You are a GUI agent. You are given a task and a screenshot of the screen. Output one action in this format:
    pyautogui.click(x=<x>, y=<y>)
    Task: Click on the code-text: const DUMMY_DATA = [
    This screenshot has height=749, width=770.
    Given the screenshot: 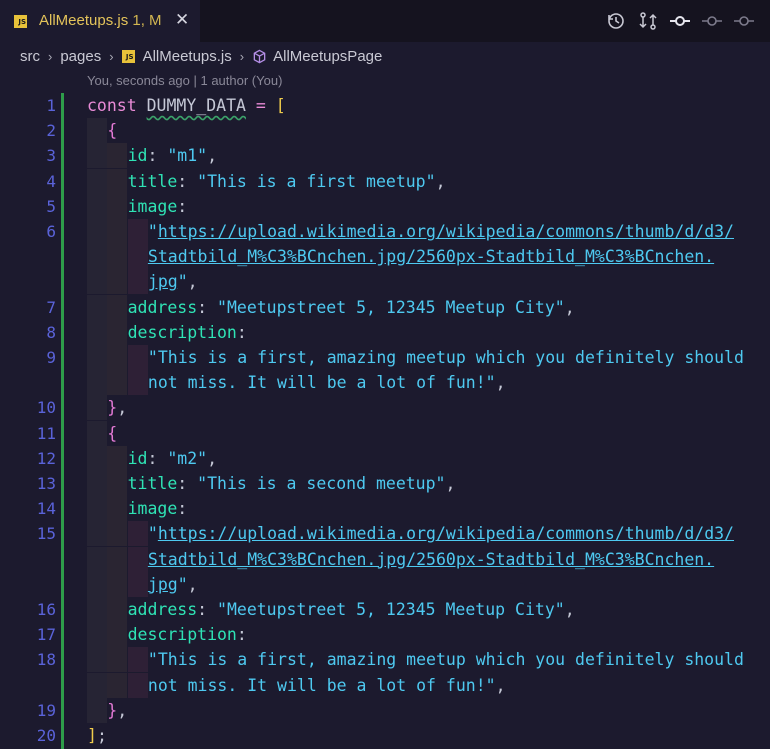 What is the action you would take?
    pyautogui.click(x=186, y=105)
    